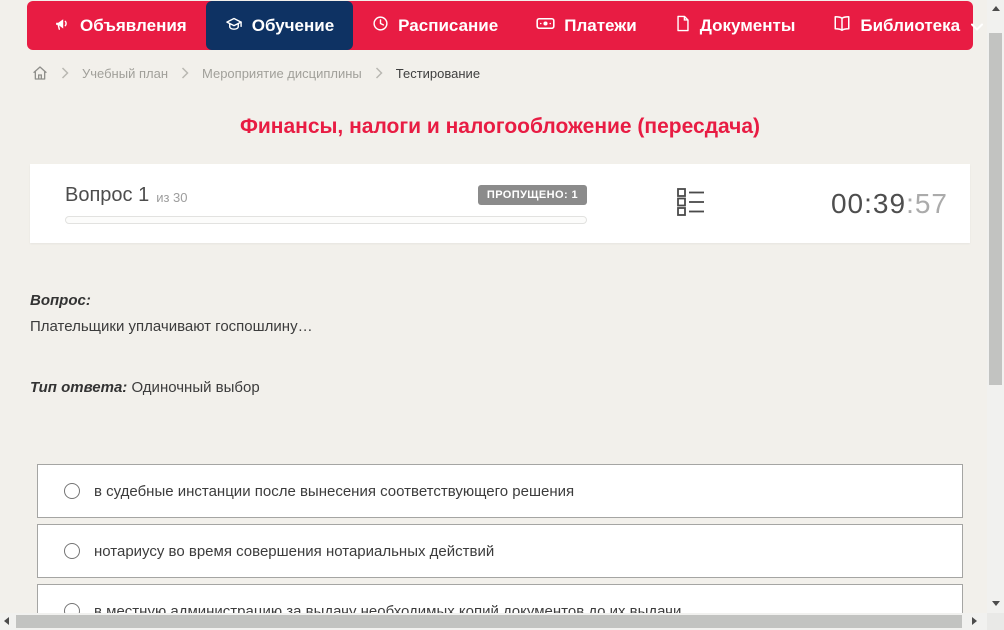  I want to click on scroll-right-icon, so click(974, 621).